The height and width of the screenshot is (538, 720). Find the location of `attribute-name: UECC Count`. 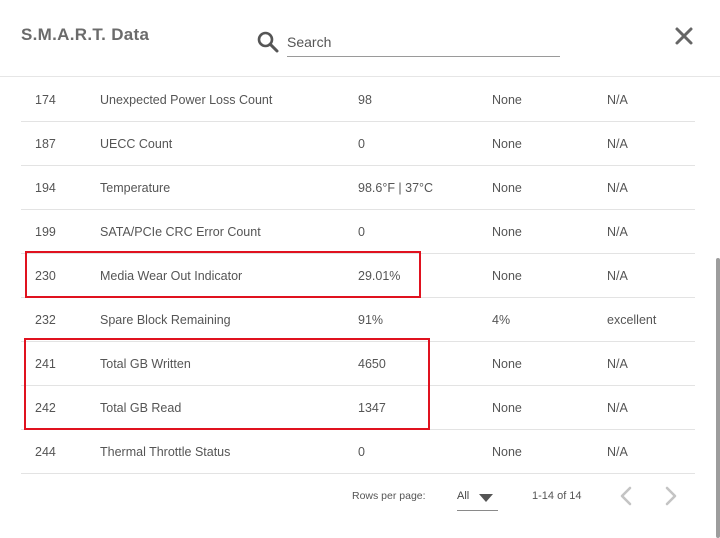

attribute-name: UECC Count is located at coordinates (136, 144).